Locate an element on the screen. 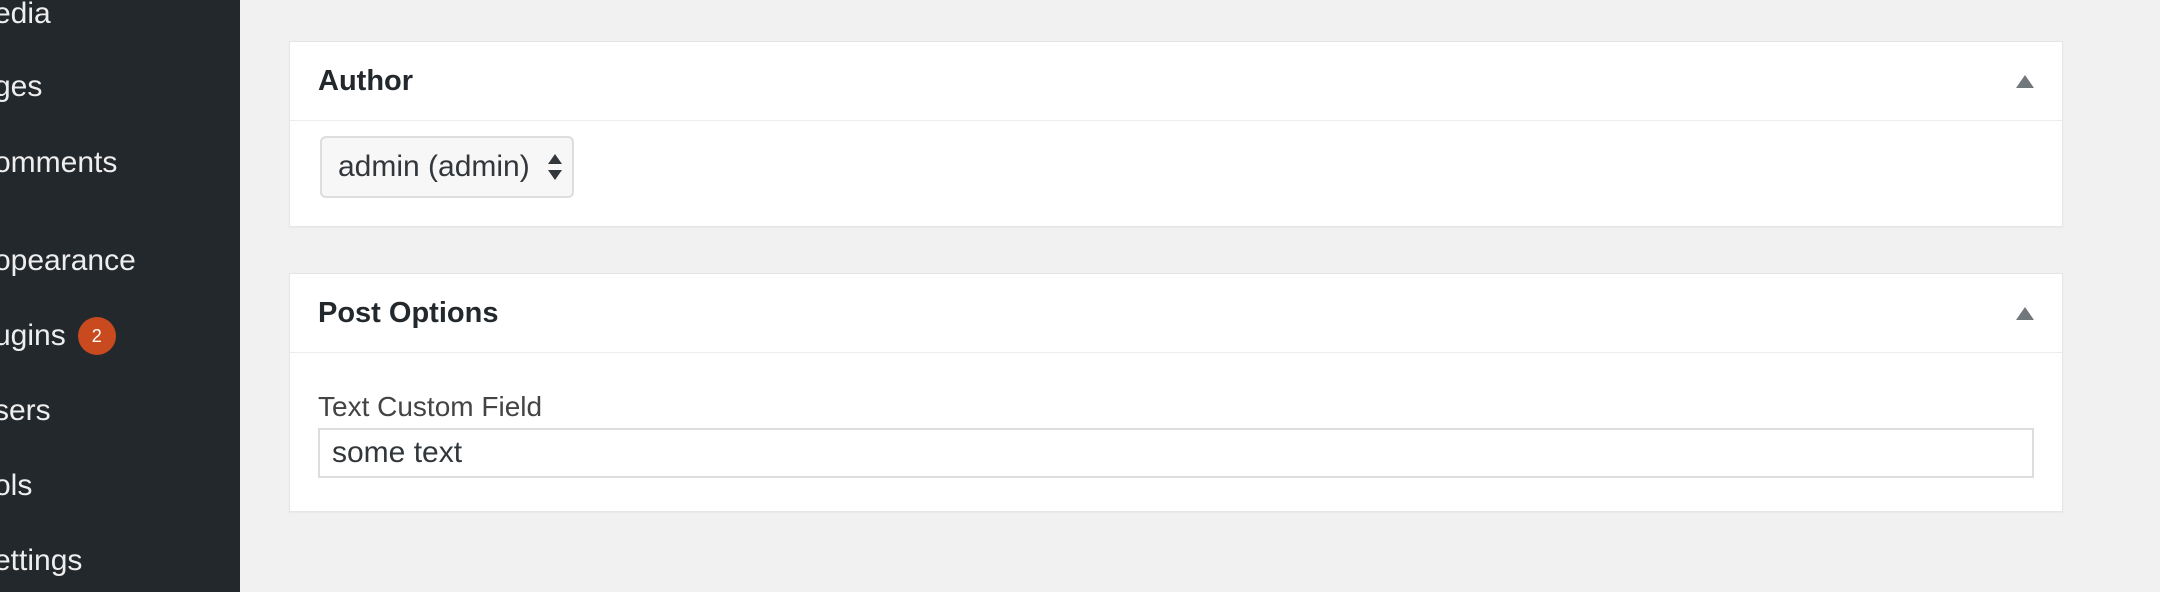  menu-item-settings: ettings is located at coordinates (120, 561).